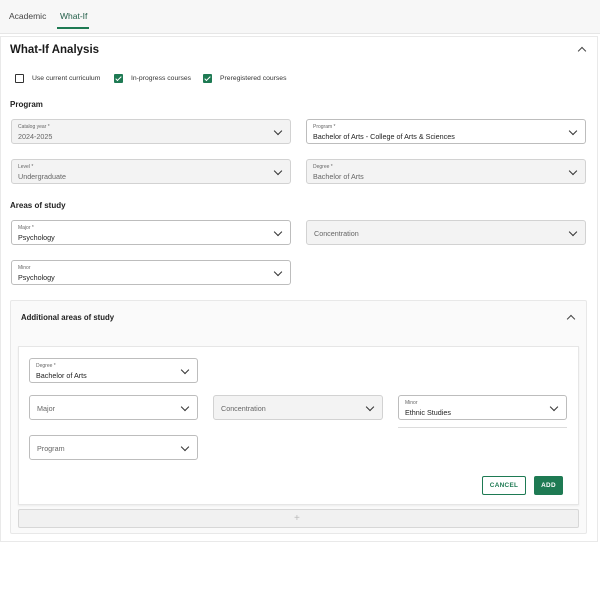 This screenshot has height=600, width=600. What do you see at coordinates (253, 78) in the screenshot?
I see `preregistered-courses-label: Preregistered courses` at bounding box center [253, 78].